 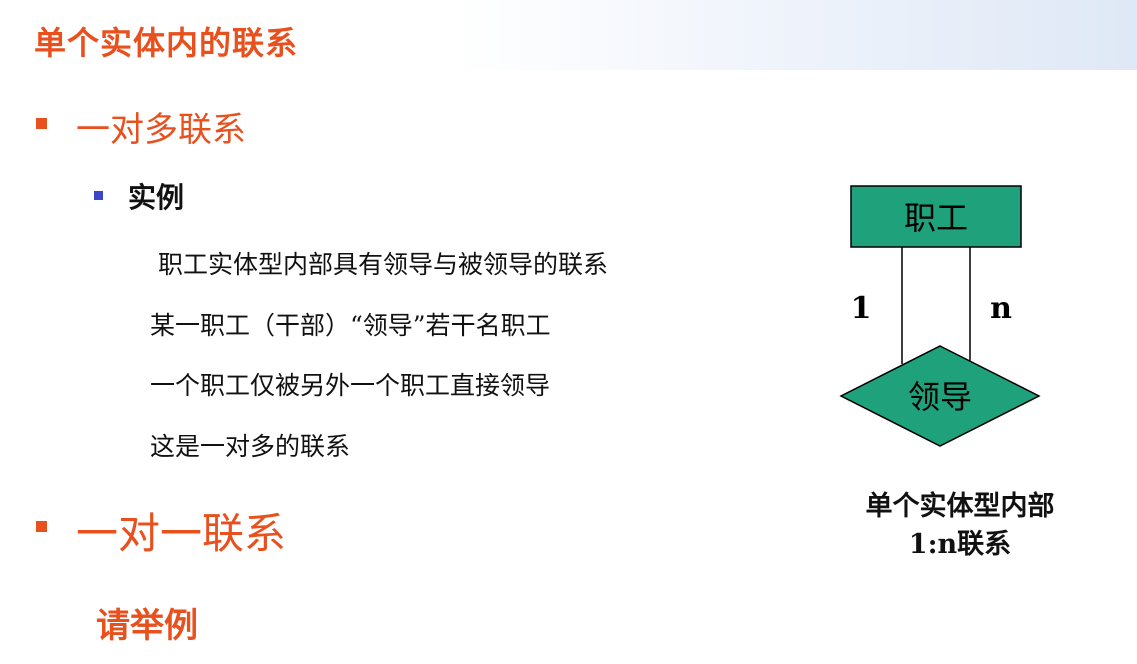 What do you see at coordinates (940, 397) in the screenshot?
I see `relationship-label: 领导` at bounding box center [940, 397].